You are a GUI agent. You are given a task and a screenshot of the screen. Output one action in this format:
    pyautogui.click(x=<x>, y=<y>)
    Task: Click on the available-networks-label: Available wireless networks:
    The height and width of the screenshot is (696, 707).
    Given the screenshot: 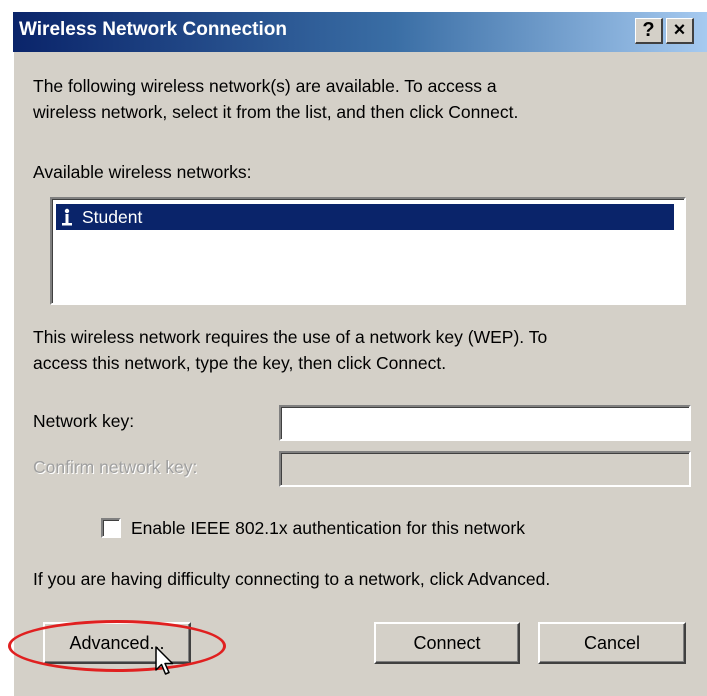 What is the action you would take?
    pyautogui.click(x=142, y=172)
    